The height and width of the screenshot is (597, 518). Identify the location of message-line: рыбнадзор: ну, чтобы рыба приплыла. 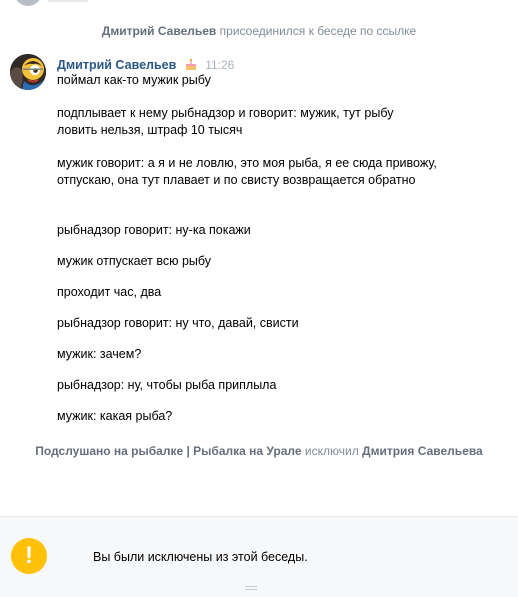
(167, 385).